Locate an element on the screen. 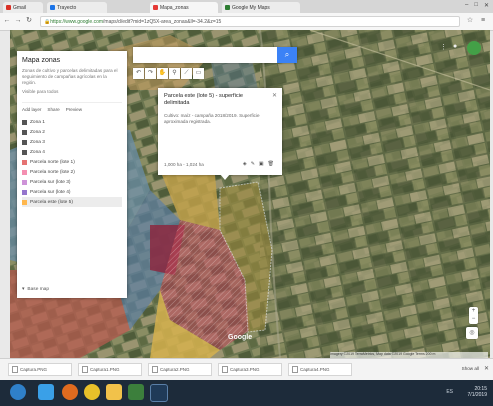  base-map-label: Base map is located at coordinates (38, 289).